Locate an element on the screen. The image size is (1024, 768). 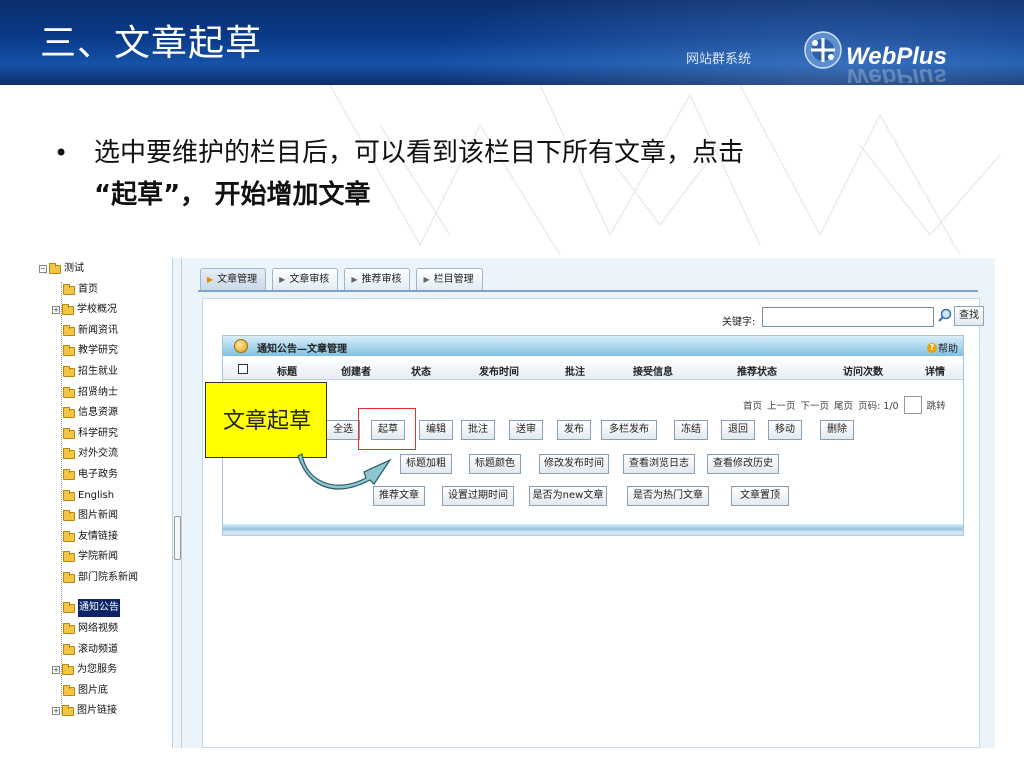
callout-box: 文章起草 is located at coordinates (266, 420).